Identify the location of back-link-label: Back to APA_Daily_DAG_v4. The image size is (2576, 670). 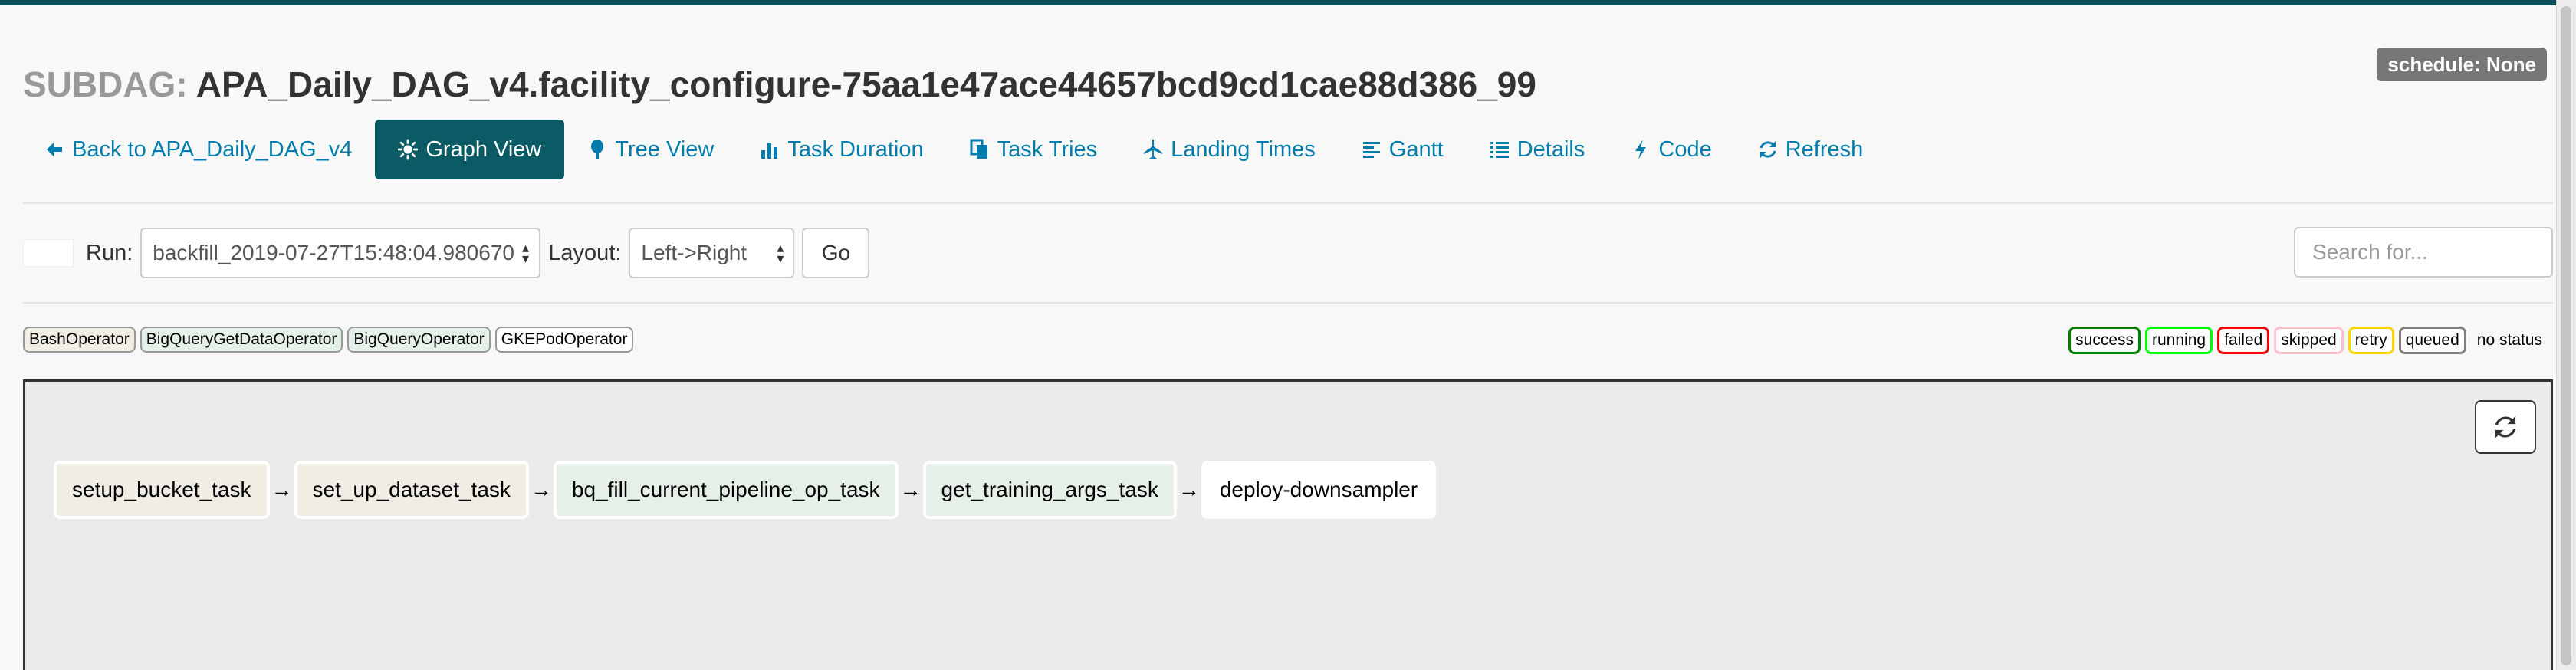
(212, 149).